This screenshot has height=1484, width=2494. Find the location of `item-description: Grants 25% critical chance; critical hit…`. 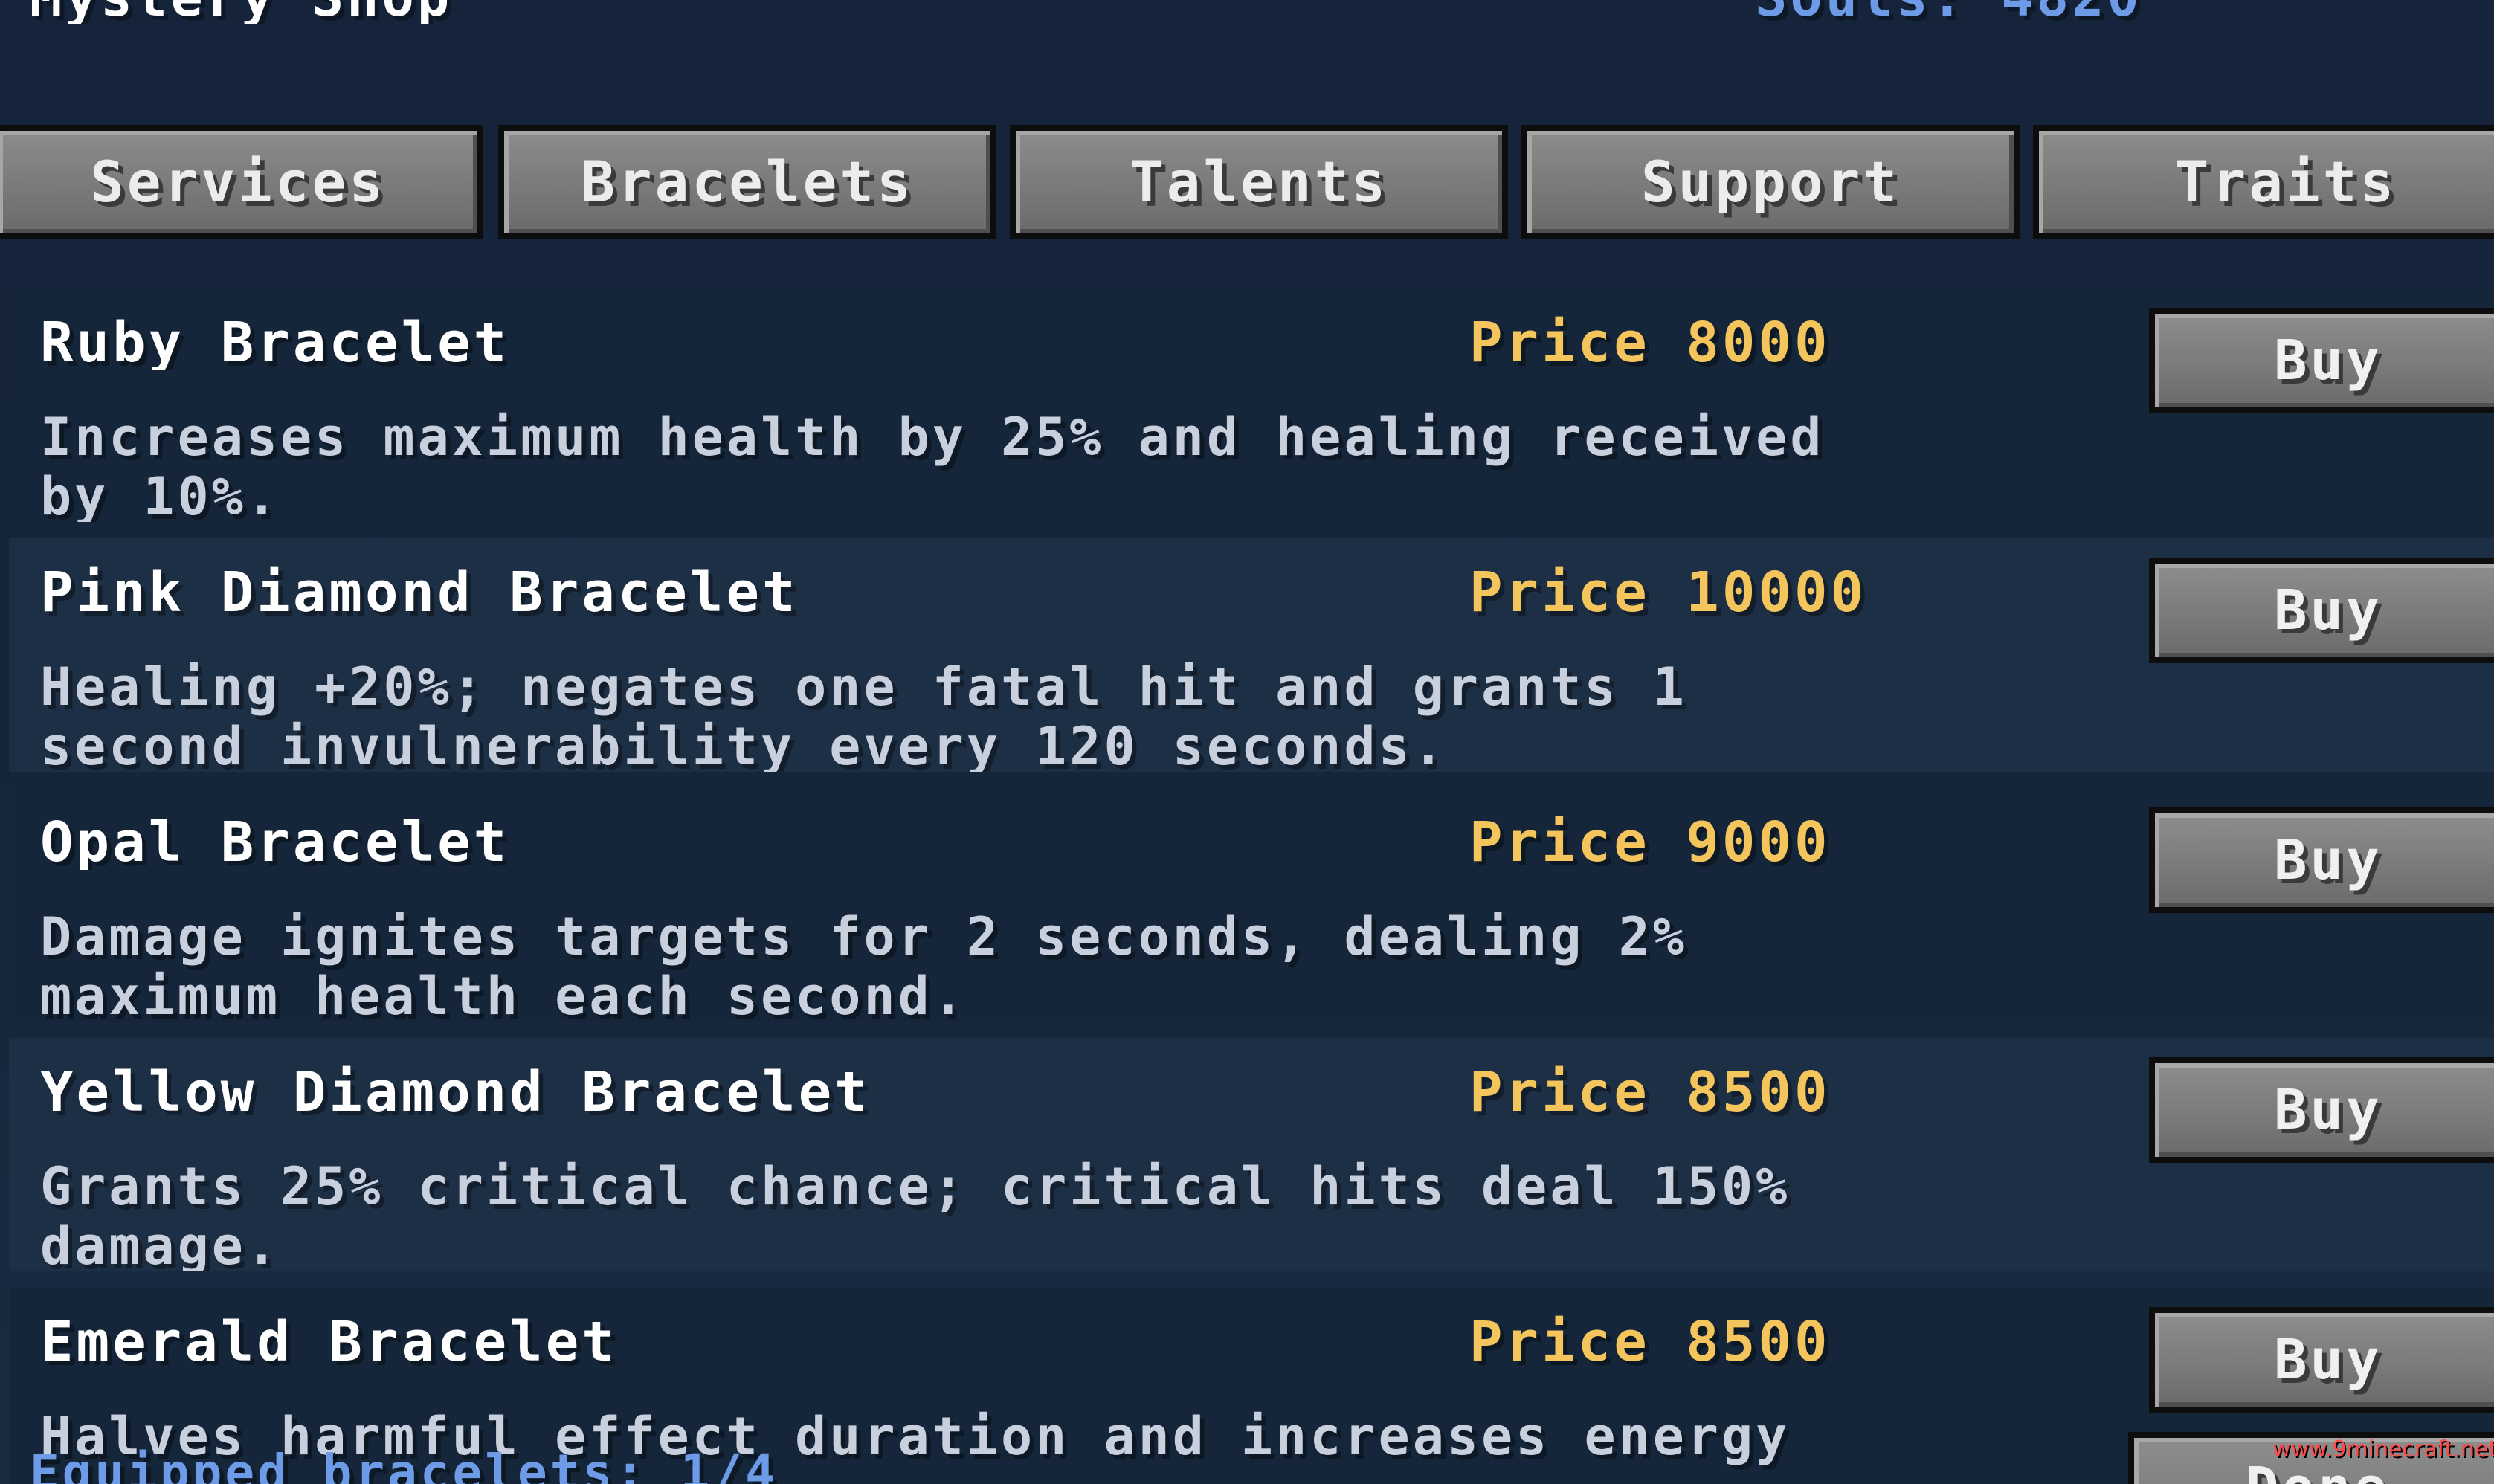

item-description: Grants 25% critical chance; critical hit… is located at coordinates (915, 1214).